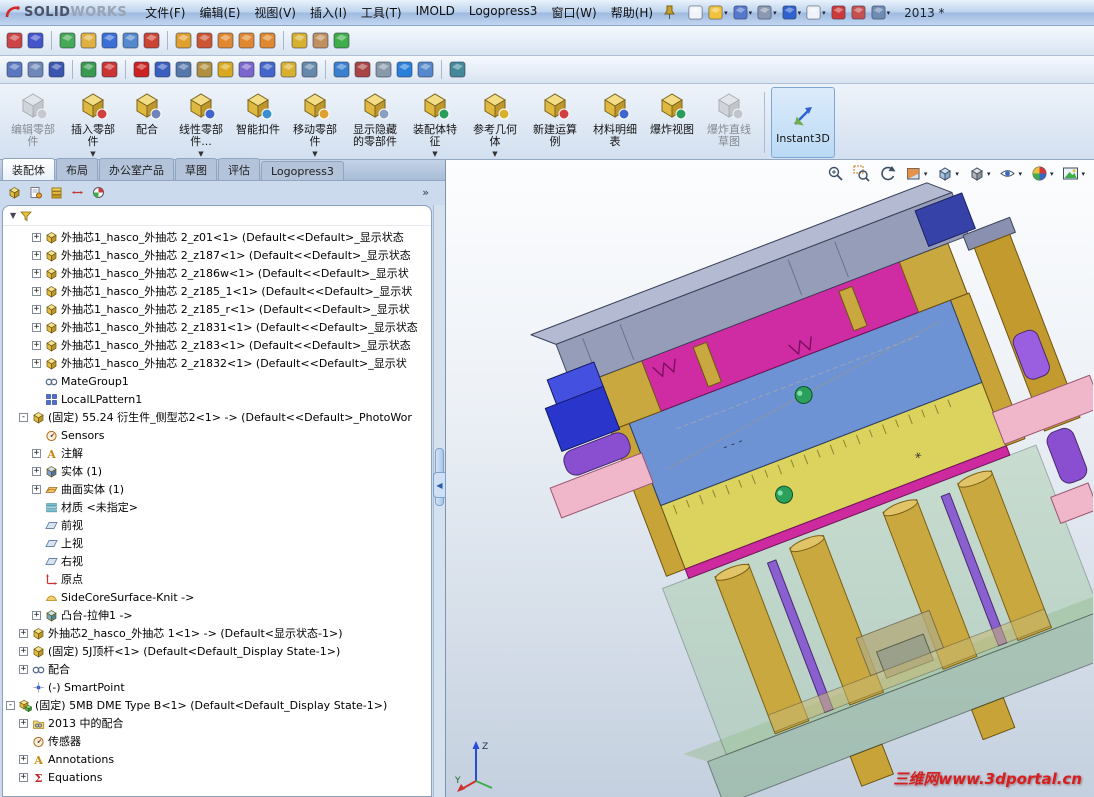  I want to click on displaymanager-icon, so click(98, 192).